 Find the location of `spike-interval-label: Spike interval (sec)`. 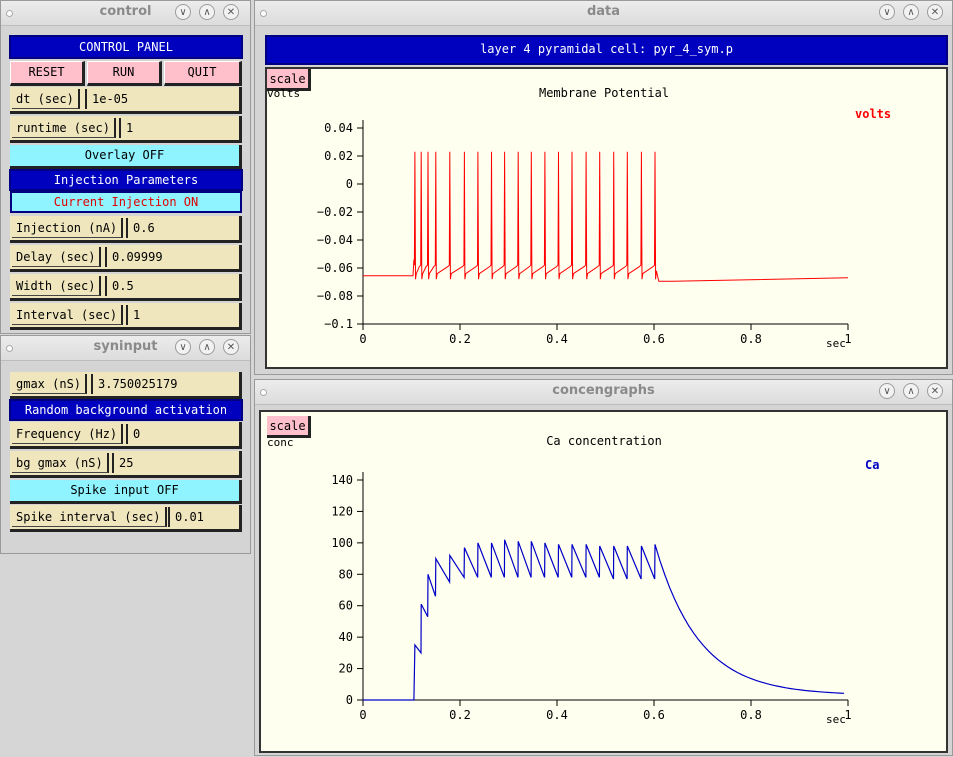

spike-interval-label: Spike interval (sec) is located at coordinates (89, 517).